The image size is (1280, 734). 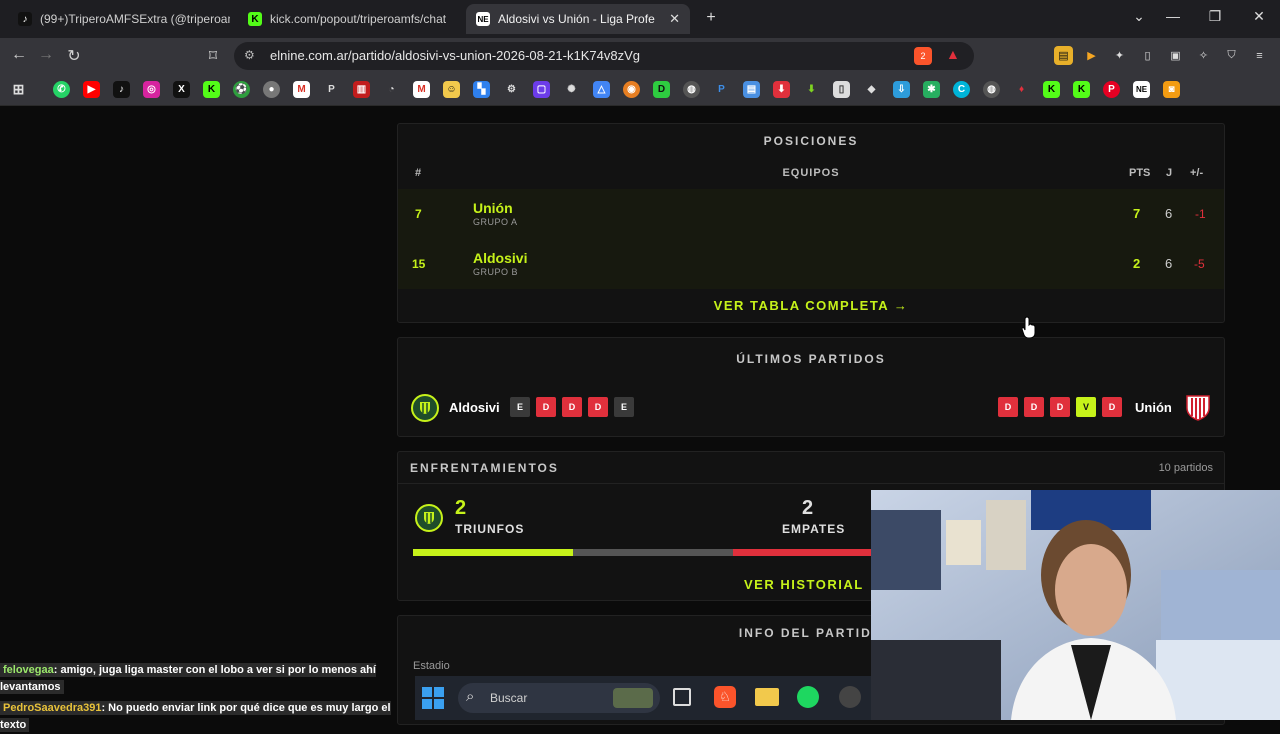 What do you see at coordinates (1091, 55) in the screenshot?
I see `play-extension-icon: ▶` at bounding box center [1091, 55].